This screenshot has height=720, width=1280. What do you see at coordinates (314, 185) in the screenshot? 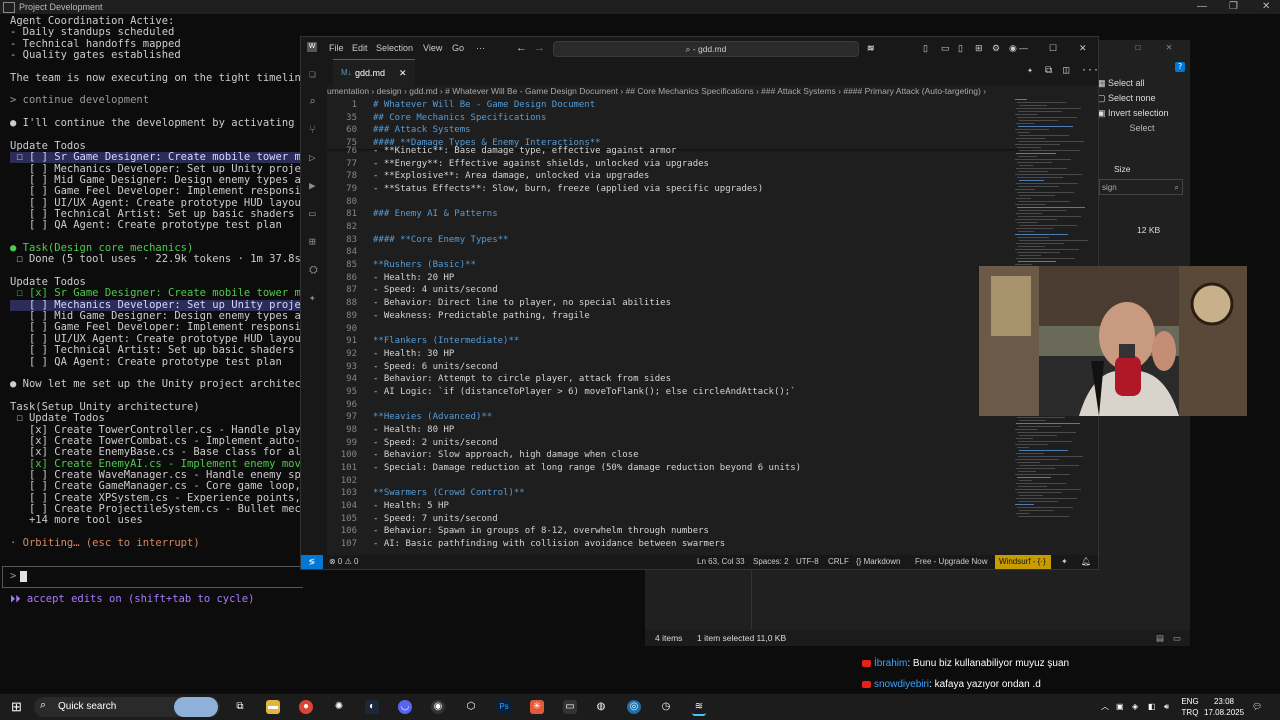
I see `run-icon: ▶` at bounding box center [314, 185].